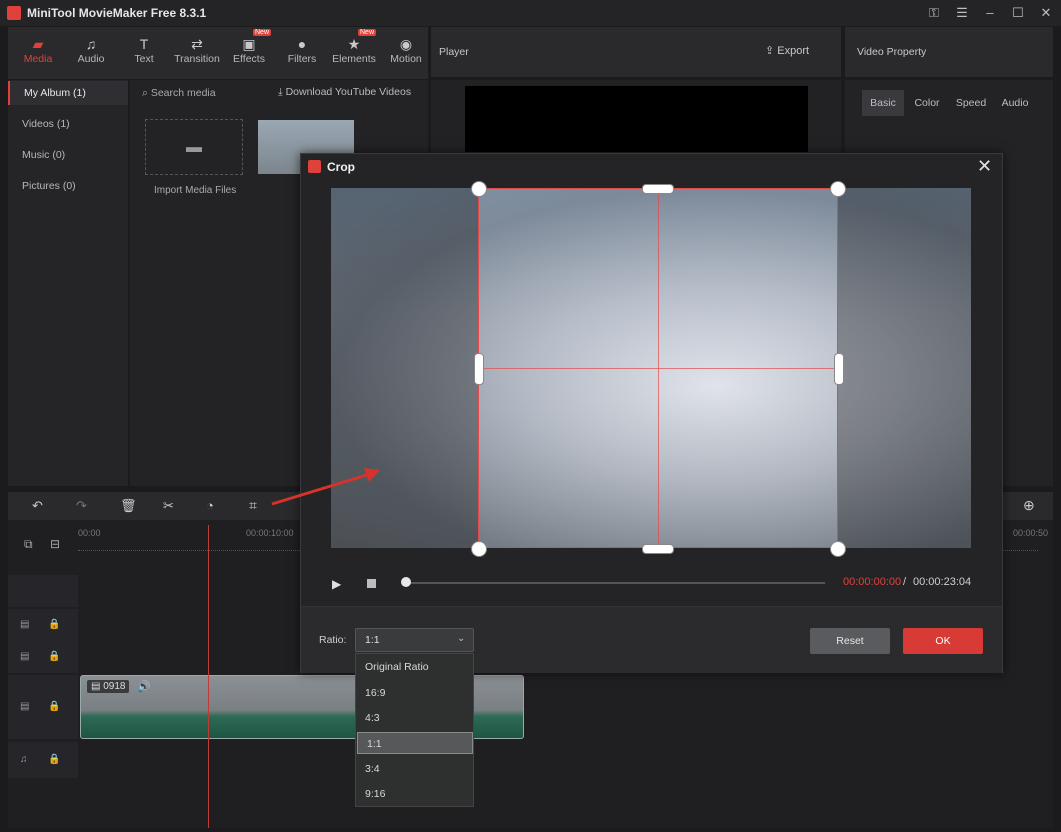 The width and height of the screenshot is (1061, 832). Describe the element at coordinates (1015, 103) in the screenshot. I see `tab-audio: Audio` at that location.